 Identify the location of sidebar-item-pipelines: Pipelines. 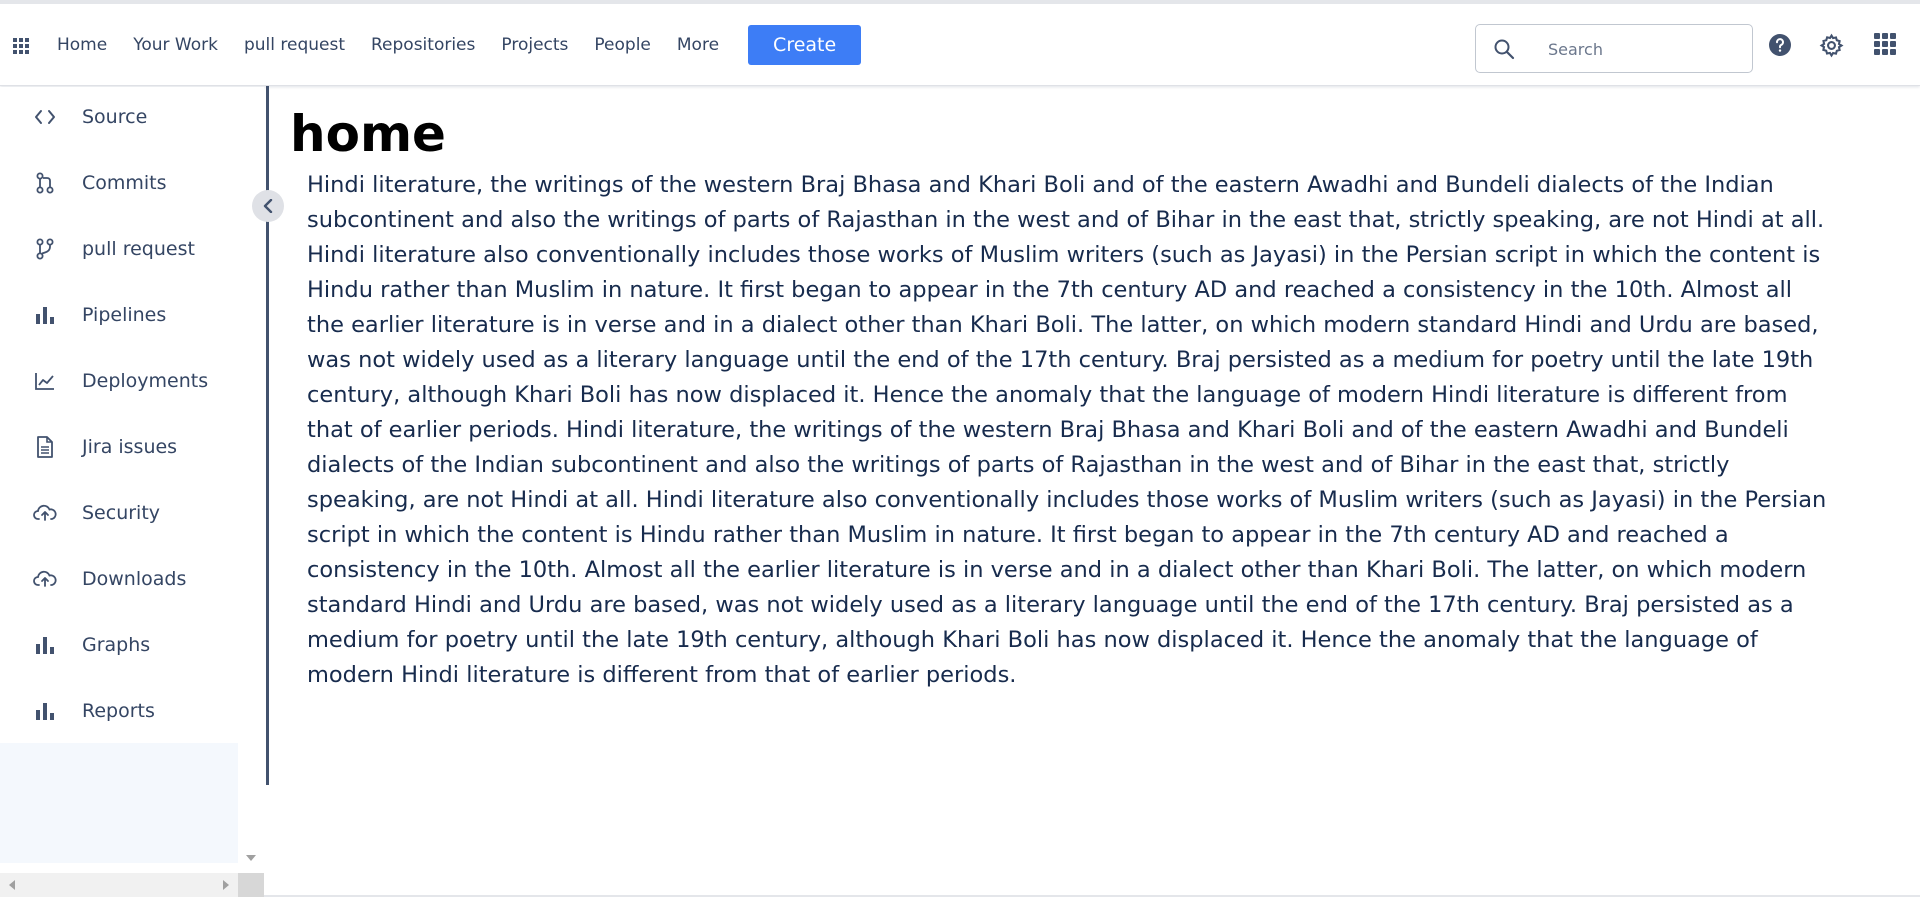
(119, 315).